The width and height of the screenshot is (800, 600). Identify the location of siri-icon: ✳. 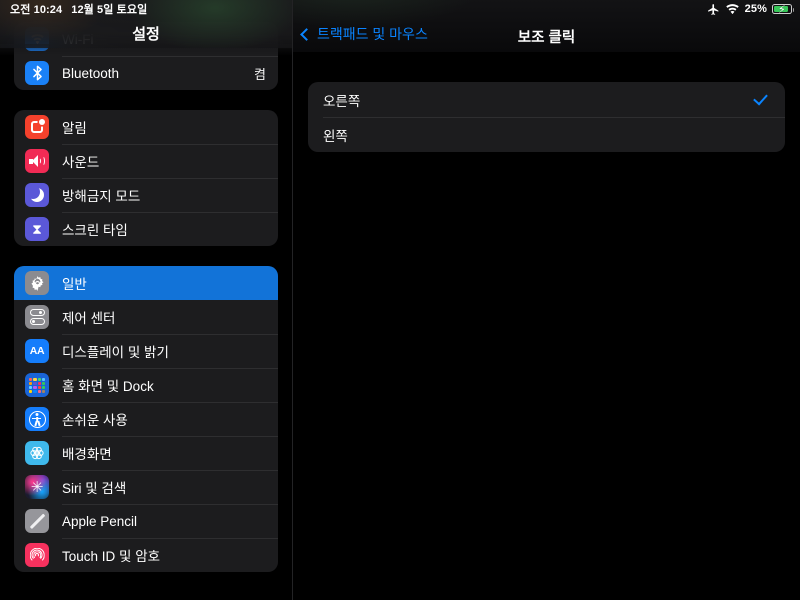
(37, 487).